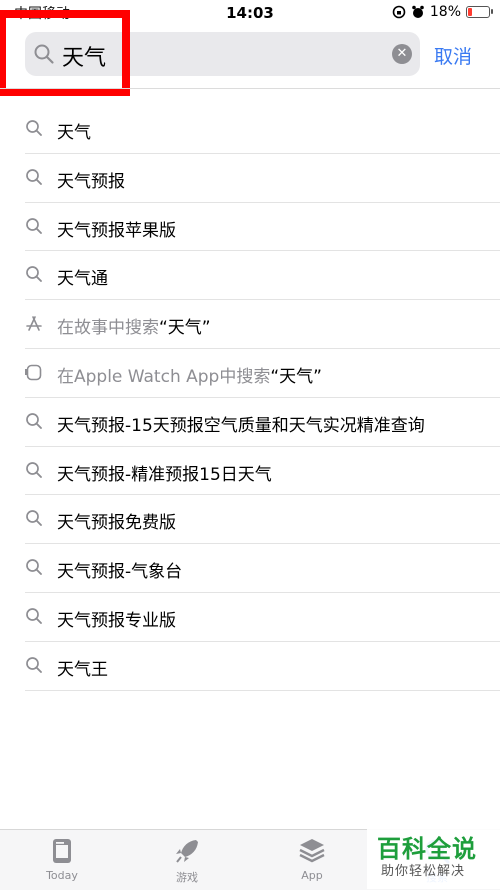 The image size is (500, 890). Describe the element at coordinates (445, 12) in the screenshot. I see `battery-percent: 18%` at that location.